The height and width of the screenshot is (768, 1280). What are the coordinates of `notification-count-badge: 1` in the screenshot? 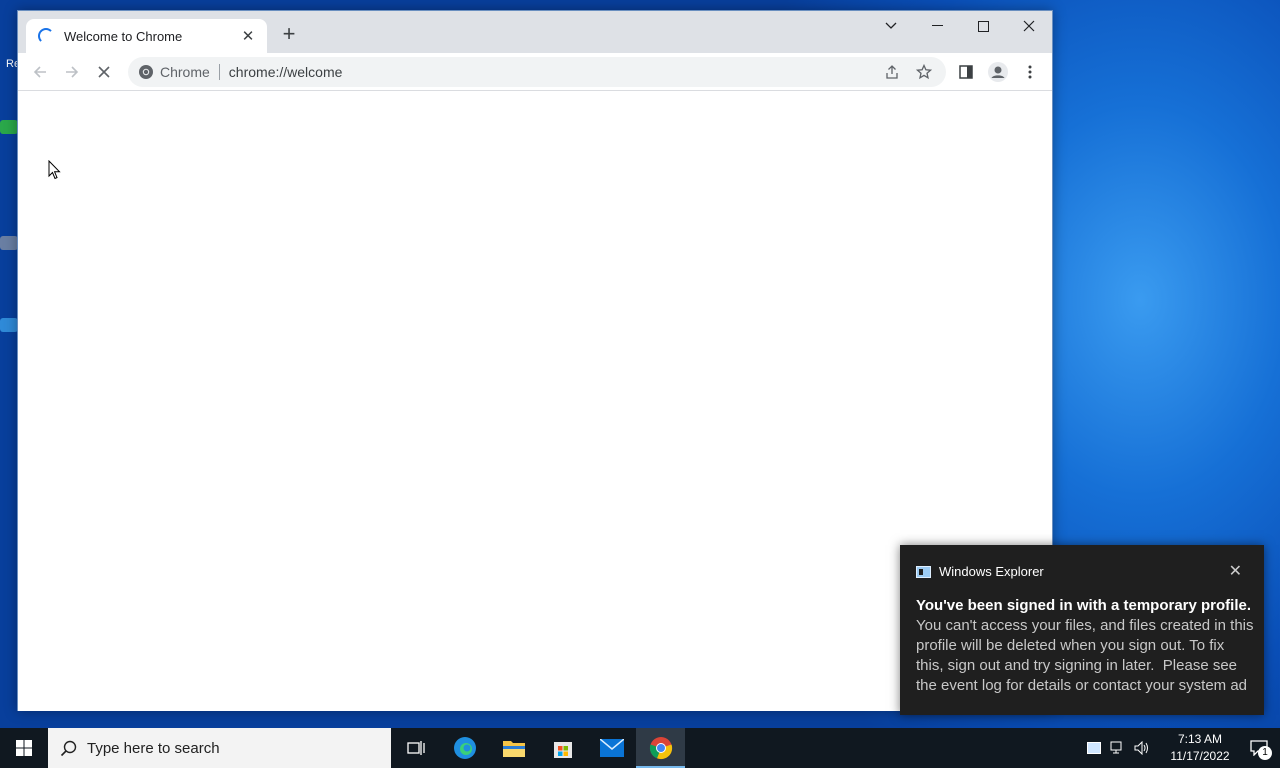 It's located at (1265, 753).